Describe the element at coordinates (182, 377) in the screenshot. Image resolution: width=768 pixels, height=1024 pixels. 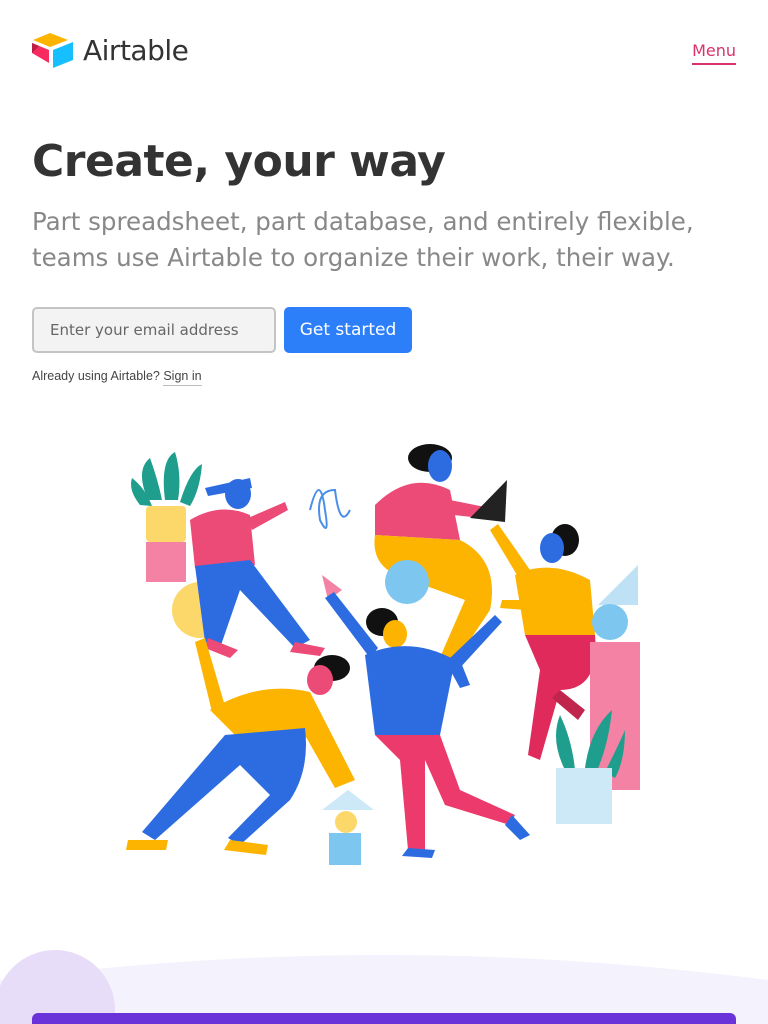
I see `signin-link: Sign in` at that location.